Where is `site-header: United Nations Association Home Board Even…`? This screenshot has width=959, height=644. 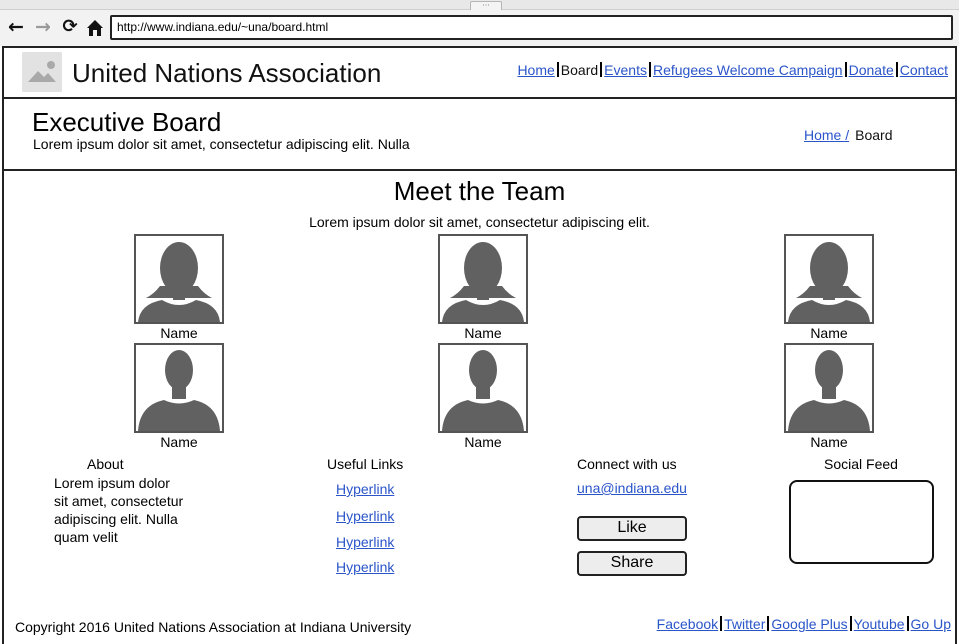
site-header: United Nations Association Home Board Even… is located at coordinates (479, 72).